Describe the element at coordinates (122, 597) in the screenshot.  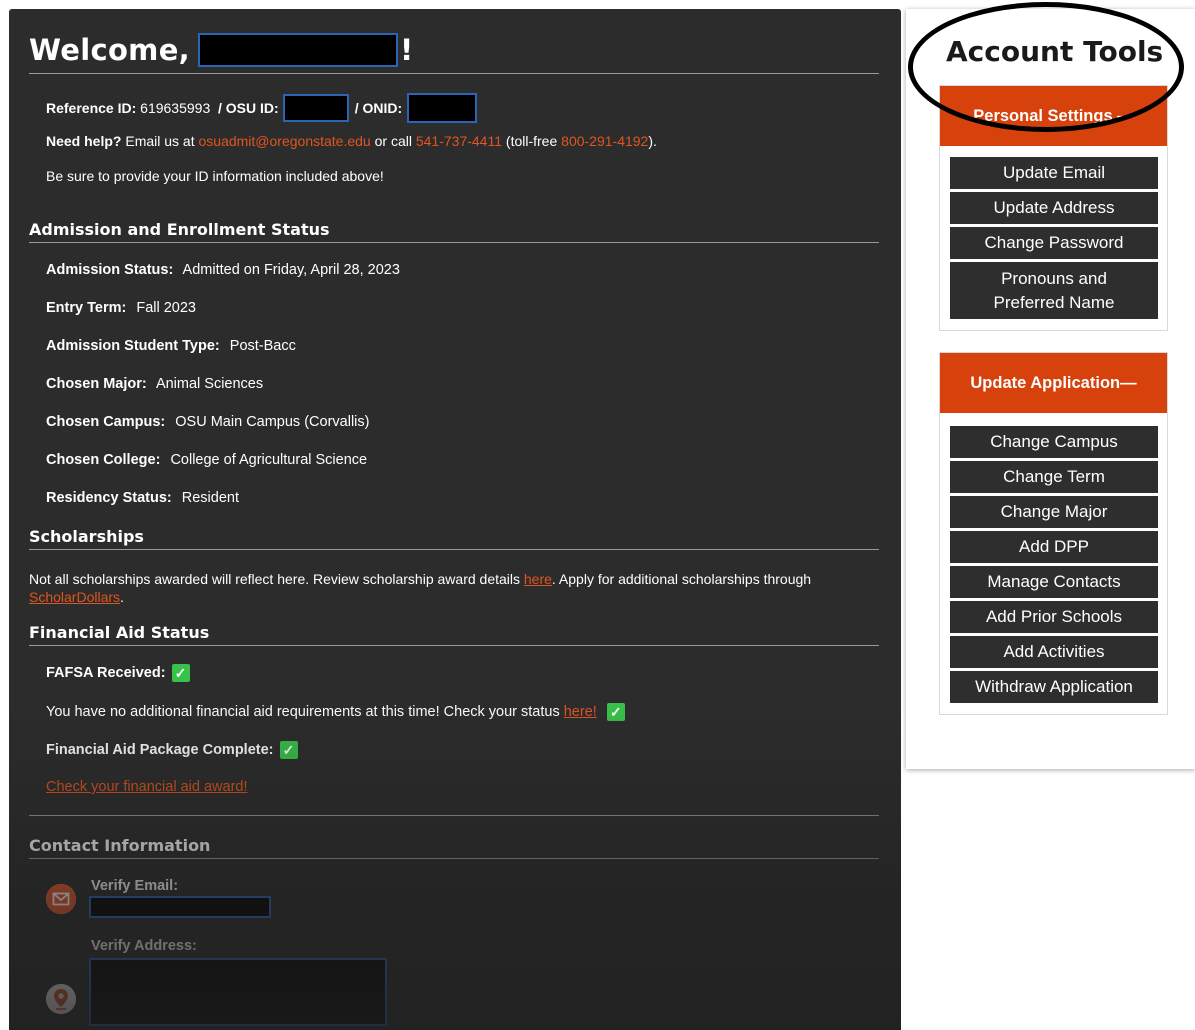
I see `scholarships-text-3: .` at that location.